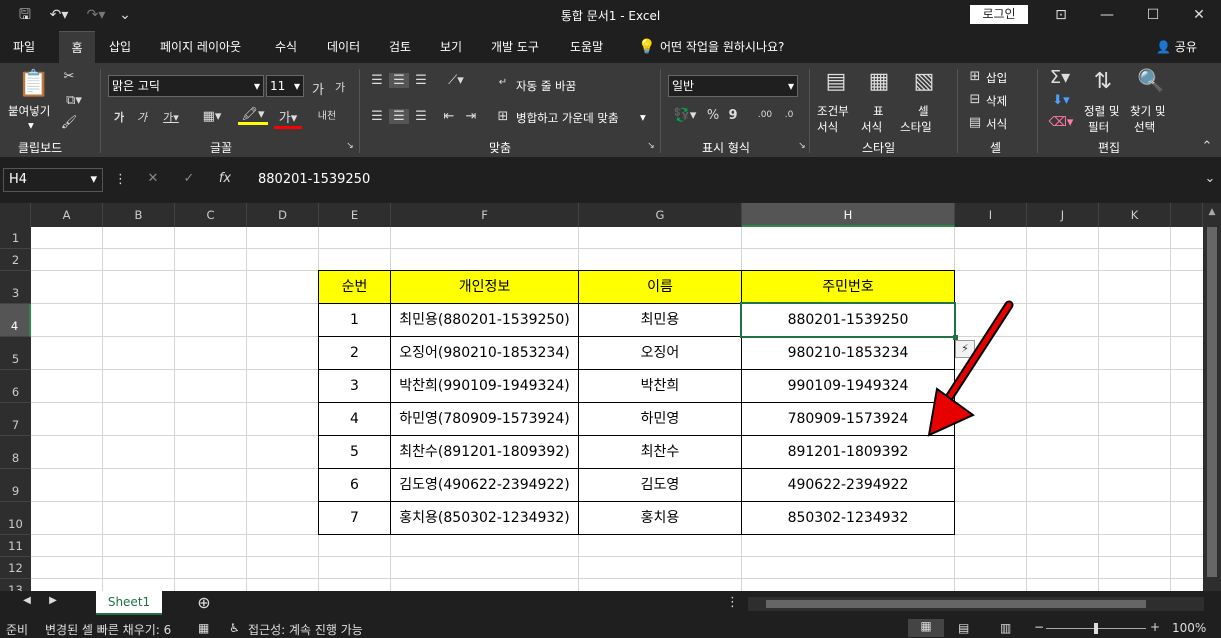  What do you see at coordinates (660, 419) in the screenshot?
I see `table-cell: 하민영` at bounding box center [660, 419].